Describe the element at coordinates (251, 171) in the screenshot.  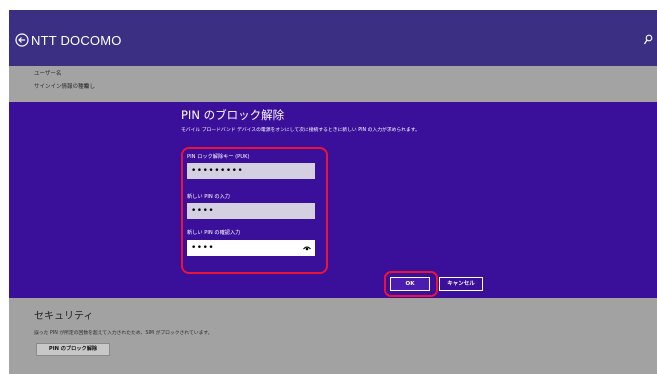
I see `puk-input: •••••••••` at that location.